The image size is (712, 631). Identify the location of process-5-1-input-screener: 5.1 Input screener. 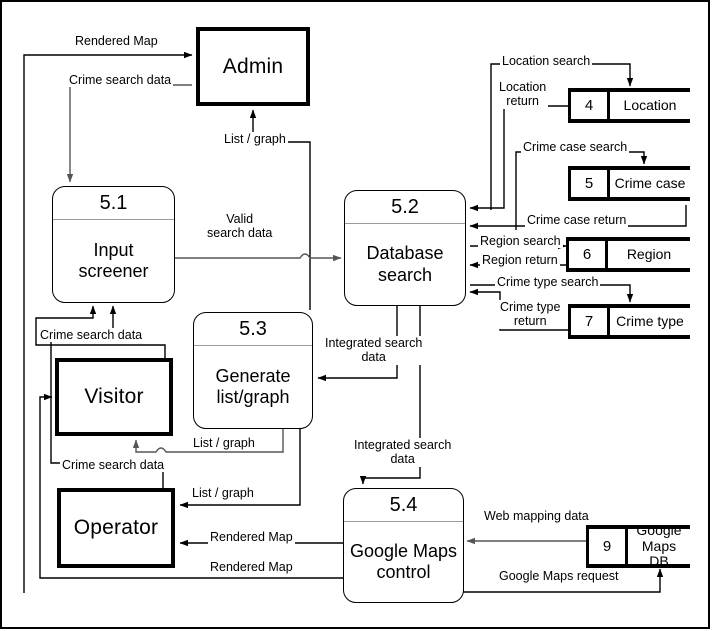
(113, 244).